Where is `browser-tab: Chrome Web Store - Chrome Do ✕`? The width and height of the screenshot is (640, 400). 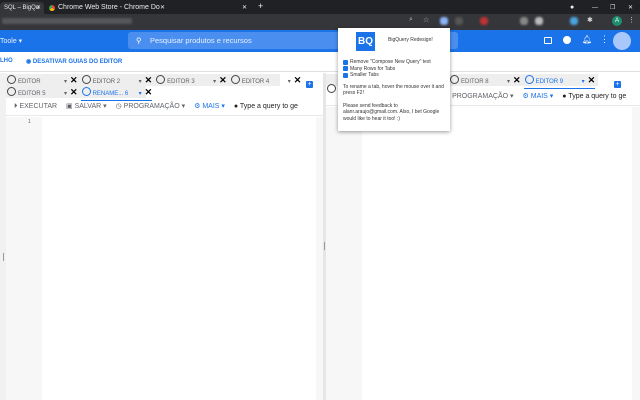
browser-tab: Chrome Web Store - Chrome Do ✕ is located at coordinates (107, 8).